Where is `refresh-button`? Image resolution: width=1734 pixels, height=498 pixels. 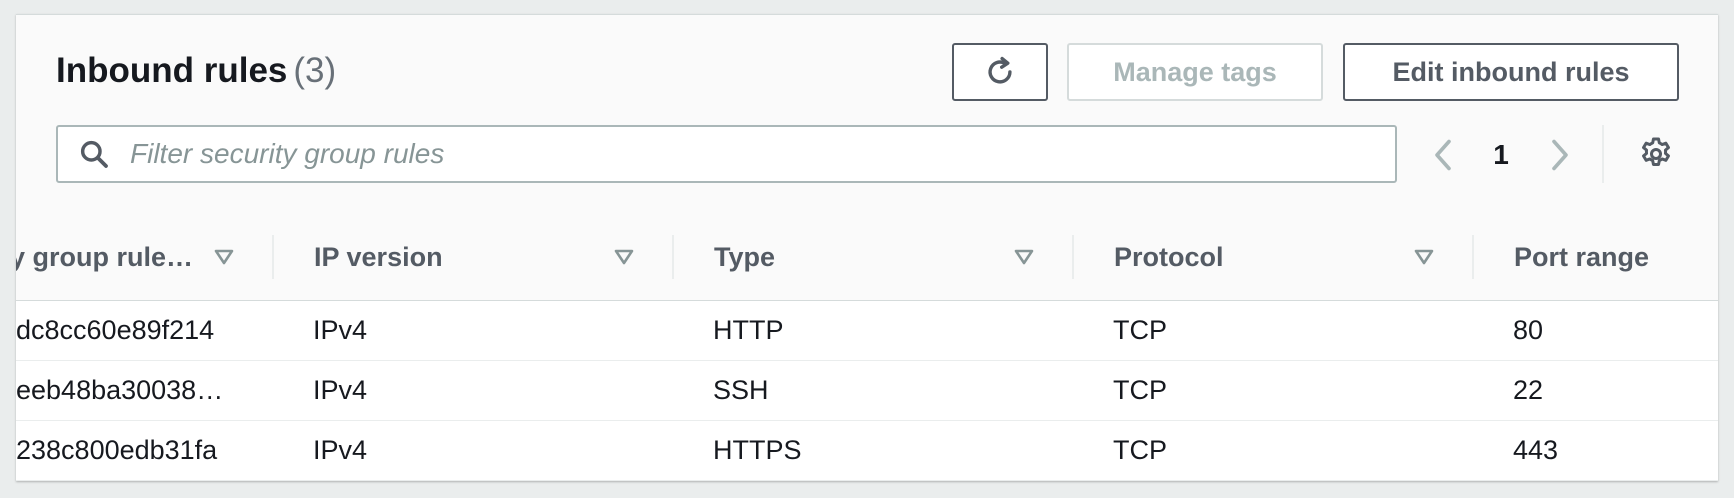
refresh-button is located at coordinates (1000, 72).